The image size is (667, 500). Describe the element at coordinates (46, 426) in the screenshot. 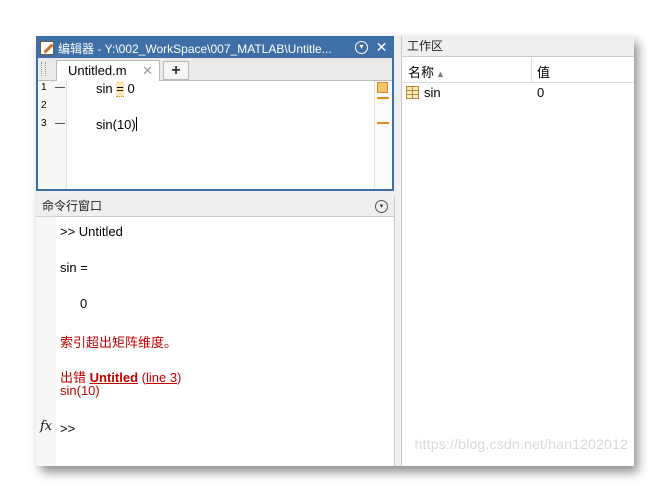

I see `function-browser-fx-icon: fx` at that location.